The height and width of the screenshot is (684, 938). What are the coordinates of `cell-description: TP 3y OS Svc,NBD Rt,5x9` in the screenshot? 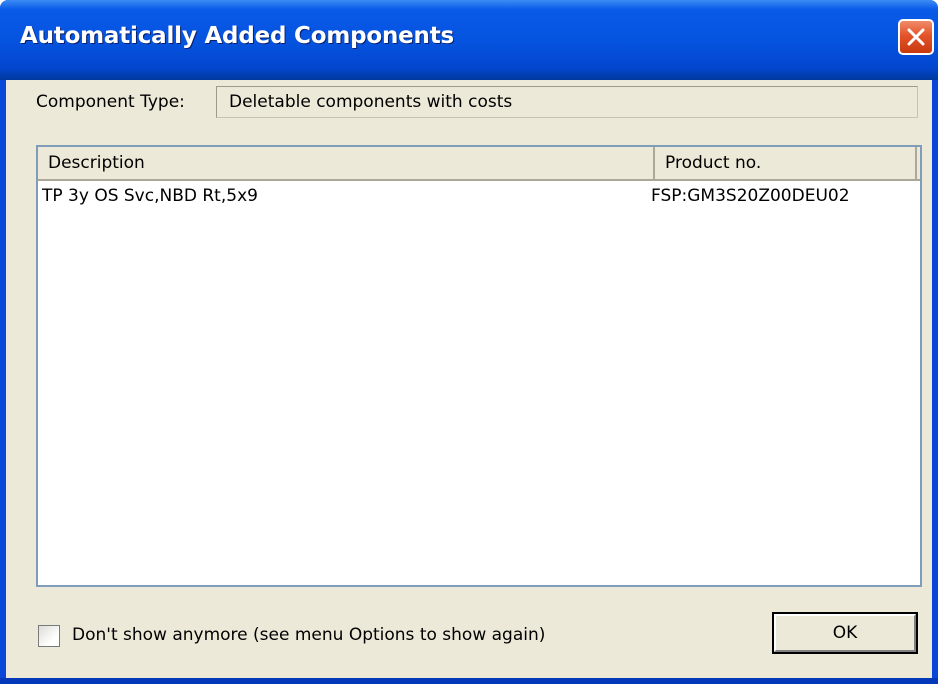 It's located at (150, 196).